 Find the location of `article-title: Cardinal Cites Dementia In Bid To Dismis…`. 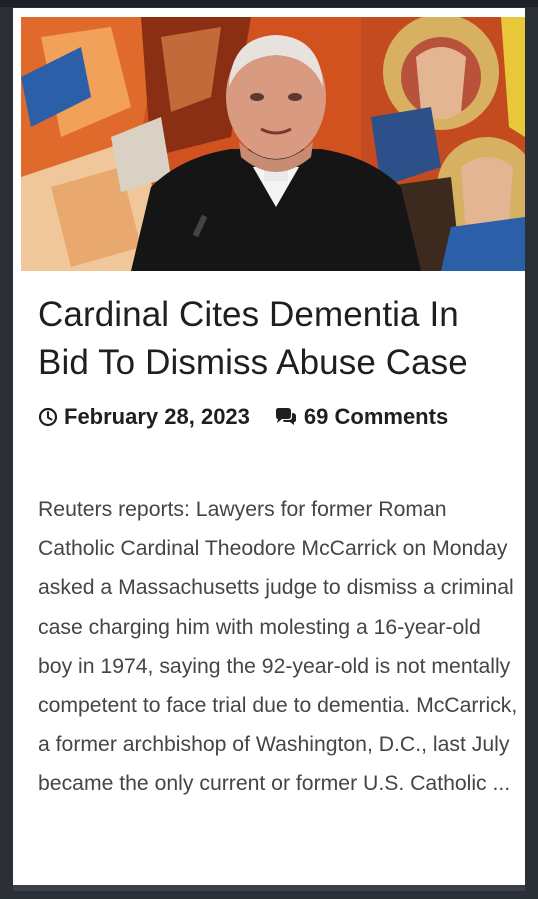

article-title: Cardinal Cites Dementia In Bid To Dismis… is located at coordinates (278, 339).